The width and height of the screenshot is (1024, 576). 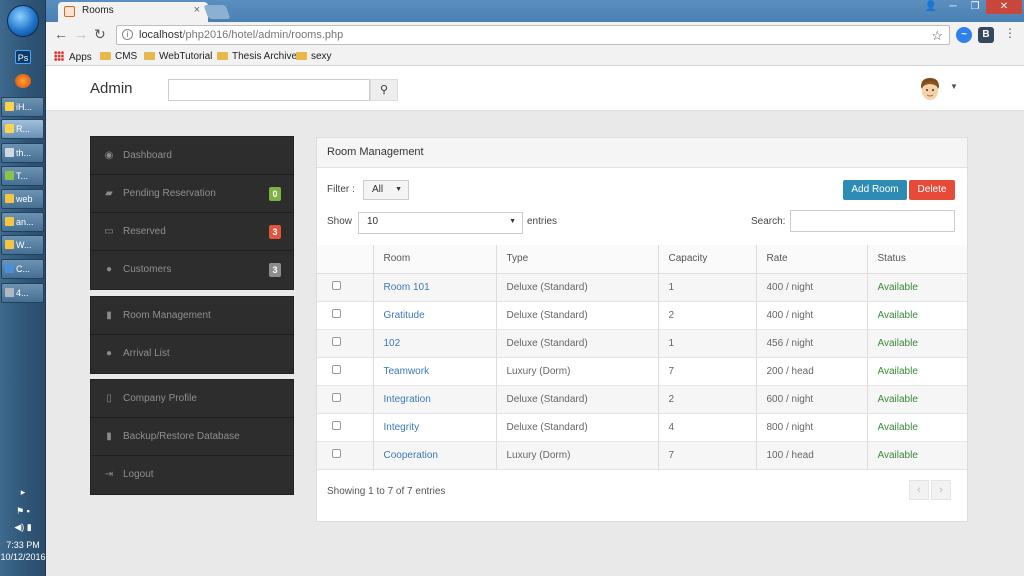 What do you see at coordinates (931, 7) in the screenshot?
I see `profile-icon: 👤` at bounding box center [931, 7].